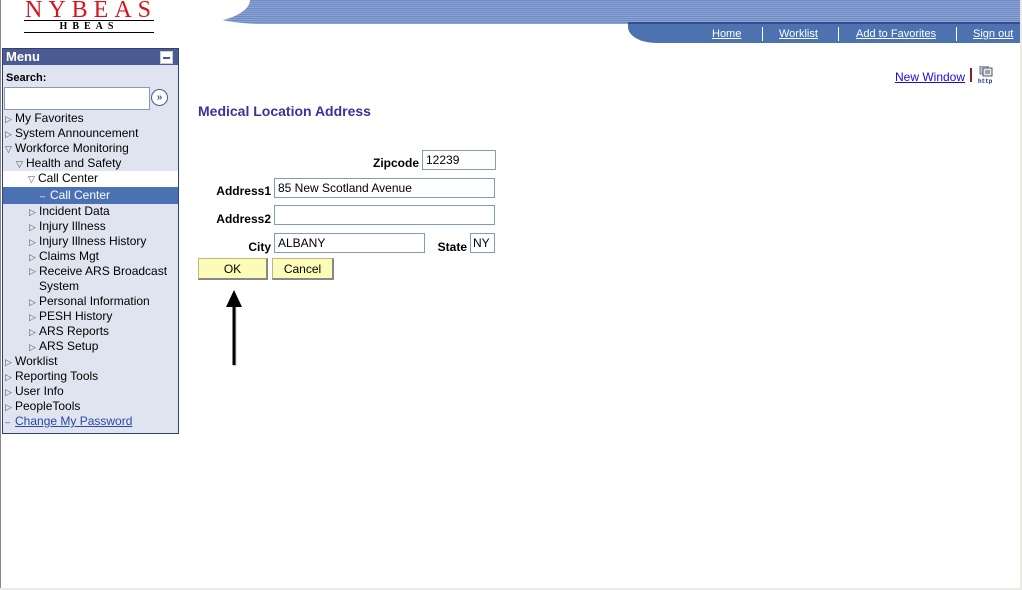  I want to click on menu-item-receive-ars-broadcast: ▷ Receive ARS Broadcast System, so click(90, 279).